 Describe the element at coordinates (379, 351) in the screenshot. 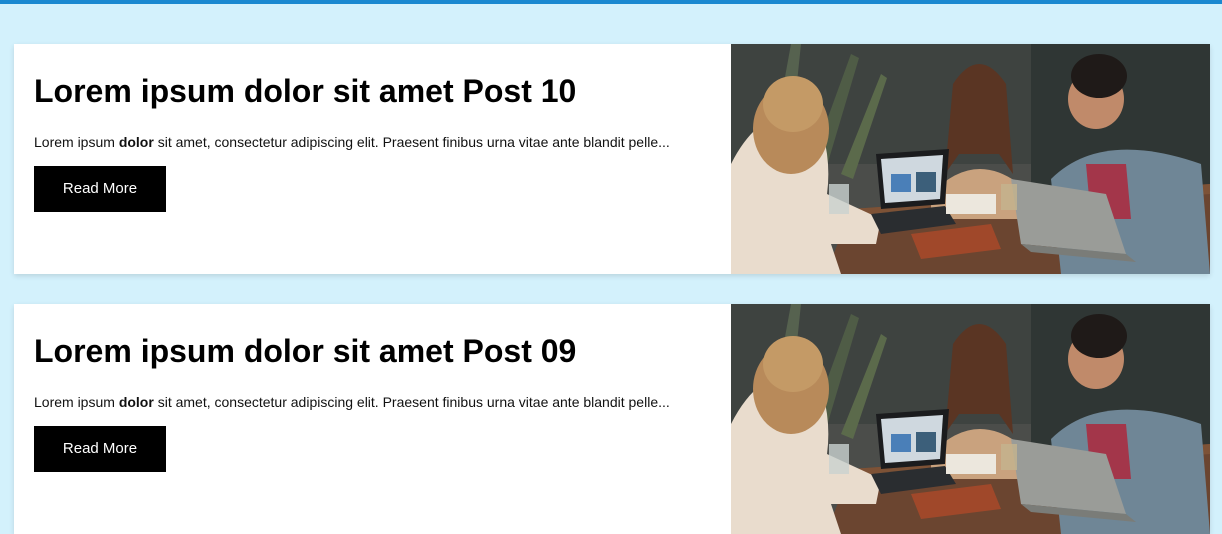

I see `post-title: Lorem ipsum dolor sit amet Post 09` at that location.